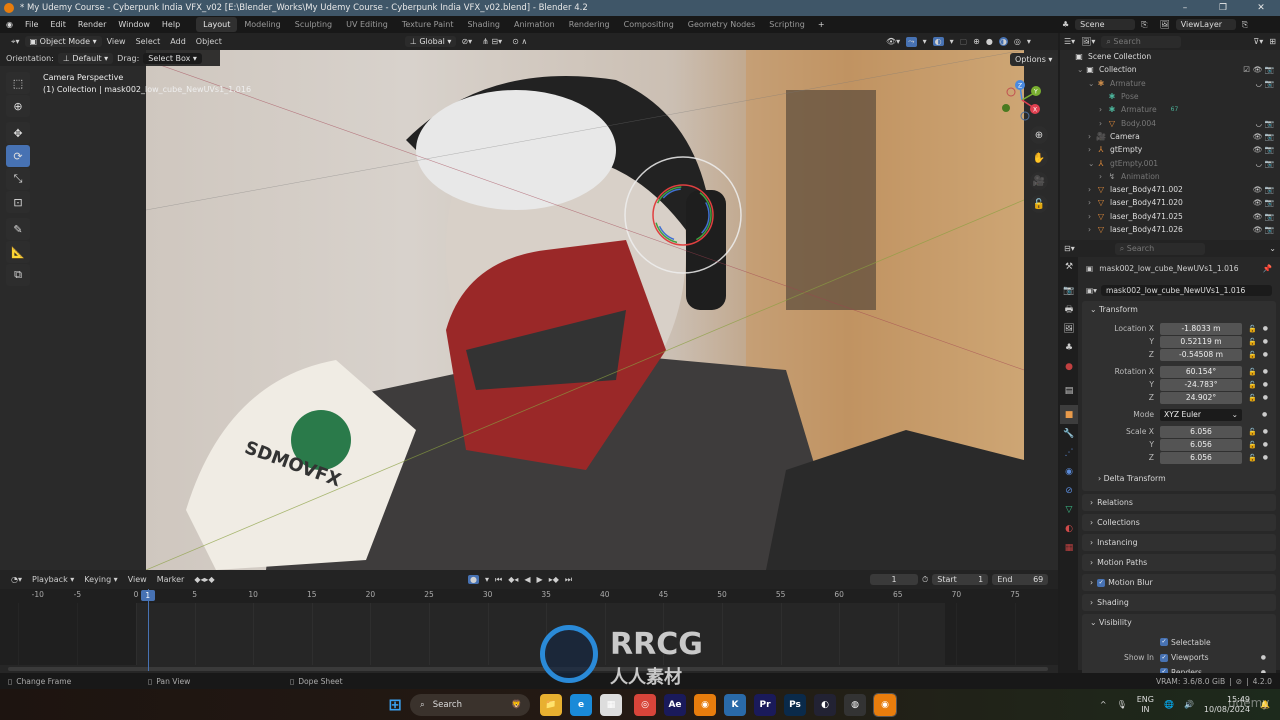 The width and height of the screenshot is (1280, 720). What do you see at coordinates (821, 24) in the screenshot?
I see `add-workspace-button: +` at bounding box center [821, 24].